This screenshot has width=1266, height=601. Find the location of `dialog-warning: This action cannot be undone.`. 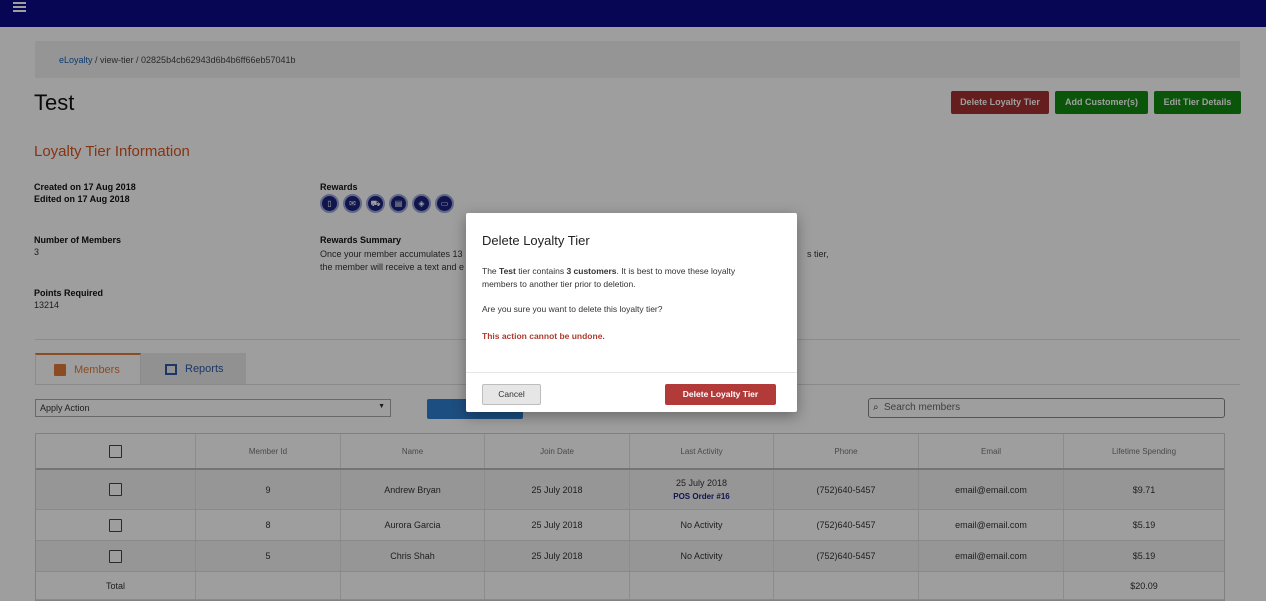

dialog-warning: This action cannot be undone. is located at coordinates (543, 336).